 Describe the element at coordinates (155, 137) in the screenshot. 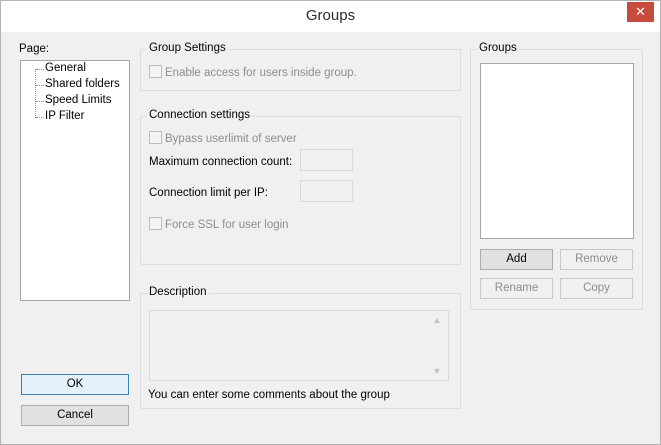

I see `bypass-userlimit-checkbox` at that location.